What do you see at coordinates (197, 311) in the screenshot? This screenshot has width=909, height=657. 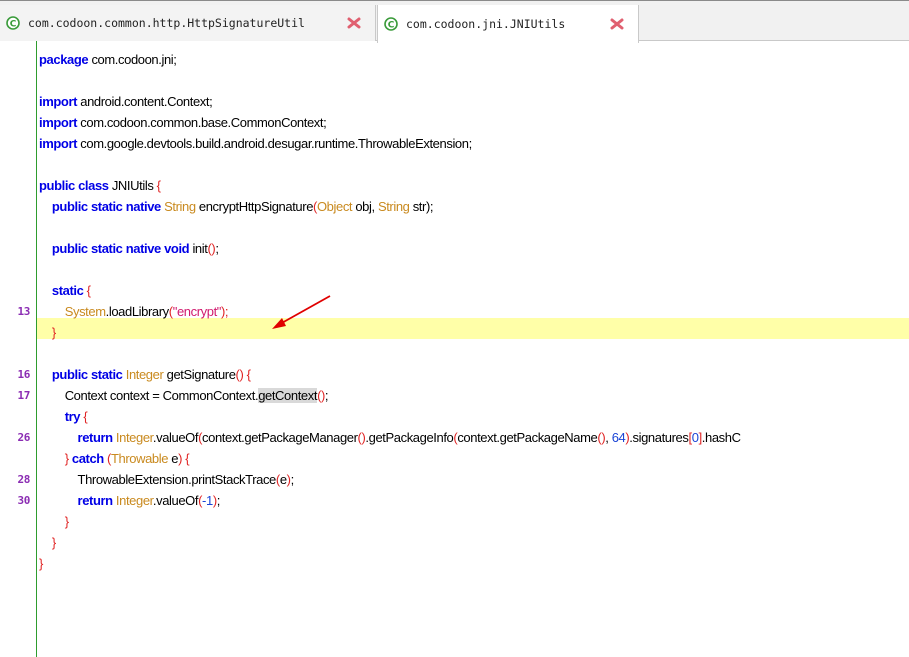 I see `code-token: "encrypt"` at bounding box center [197, 311].